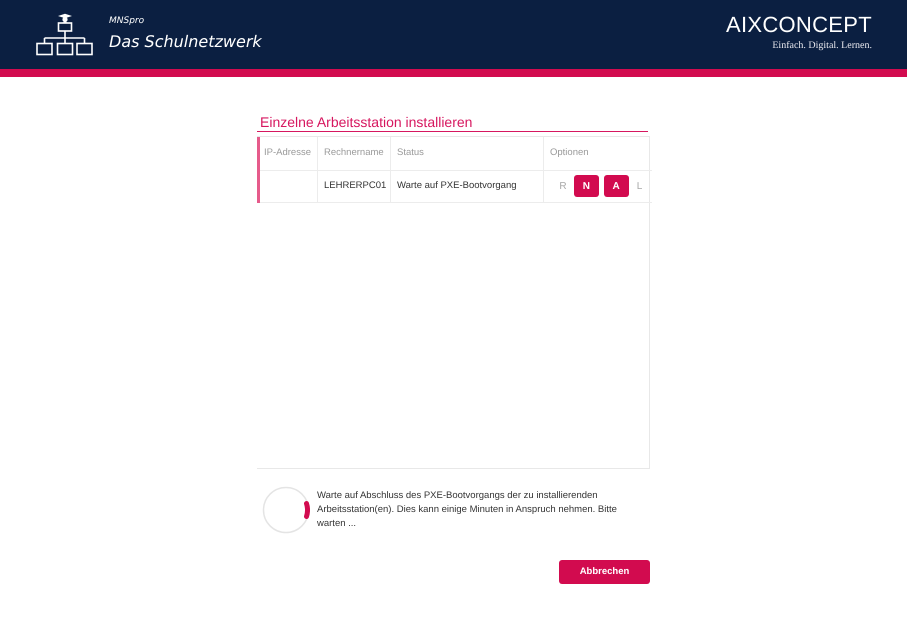  Describe the element at coordinates (286, 510) in the screenshot. I see `loading-spinner-icon` at that location.